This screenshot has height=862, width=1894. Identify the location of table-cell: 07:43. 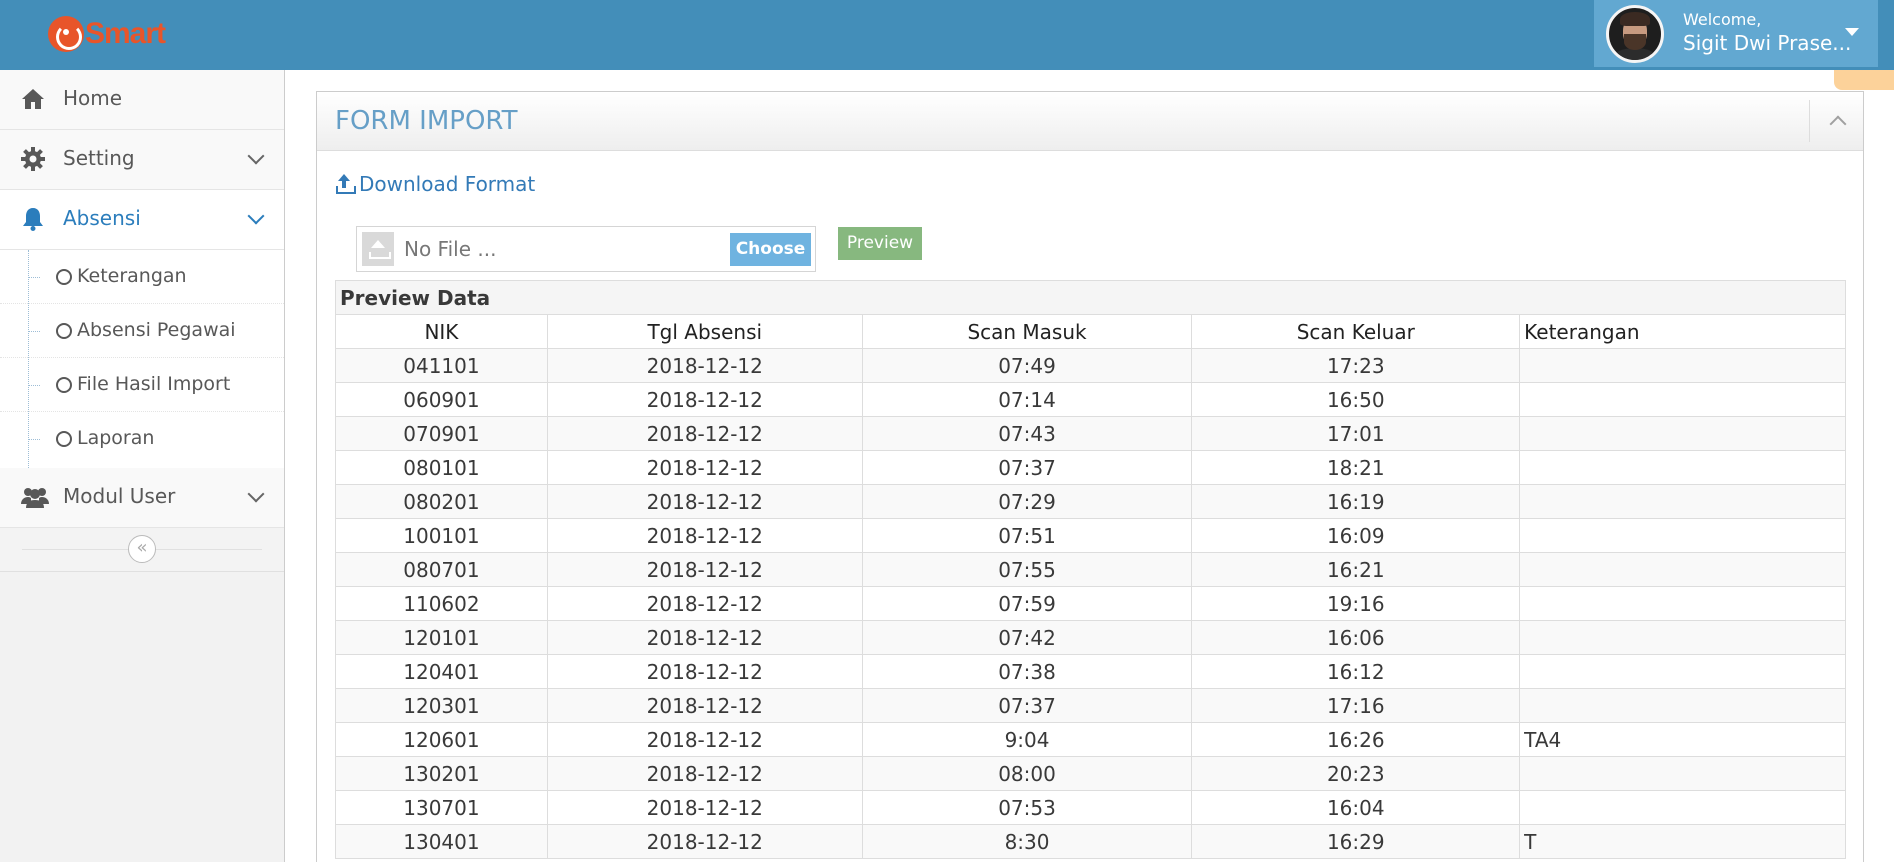
(1027, 433).